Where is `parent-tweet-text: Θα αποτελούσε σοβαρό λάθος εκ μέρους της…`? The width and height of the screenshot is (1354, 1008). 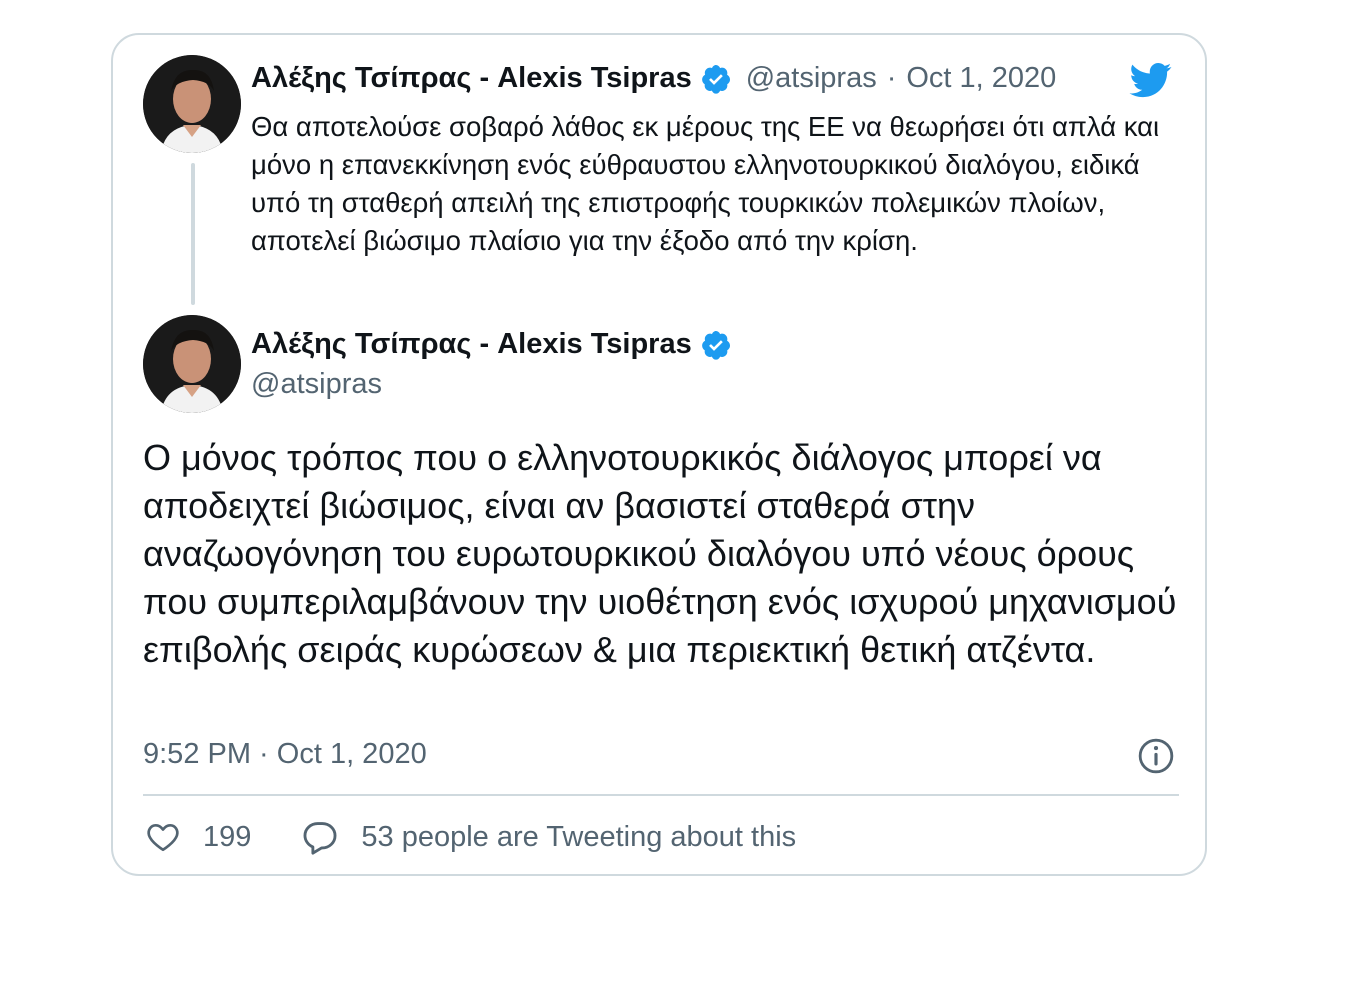 parent-tweet-text: Θα αποτελούσε σοβαρό λάθος εκ μέρους της… is located at coordinates (705, 183).